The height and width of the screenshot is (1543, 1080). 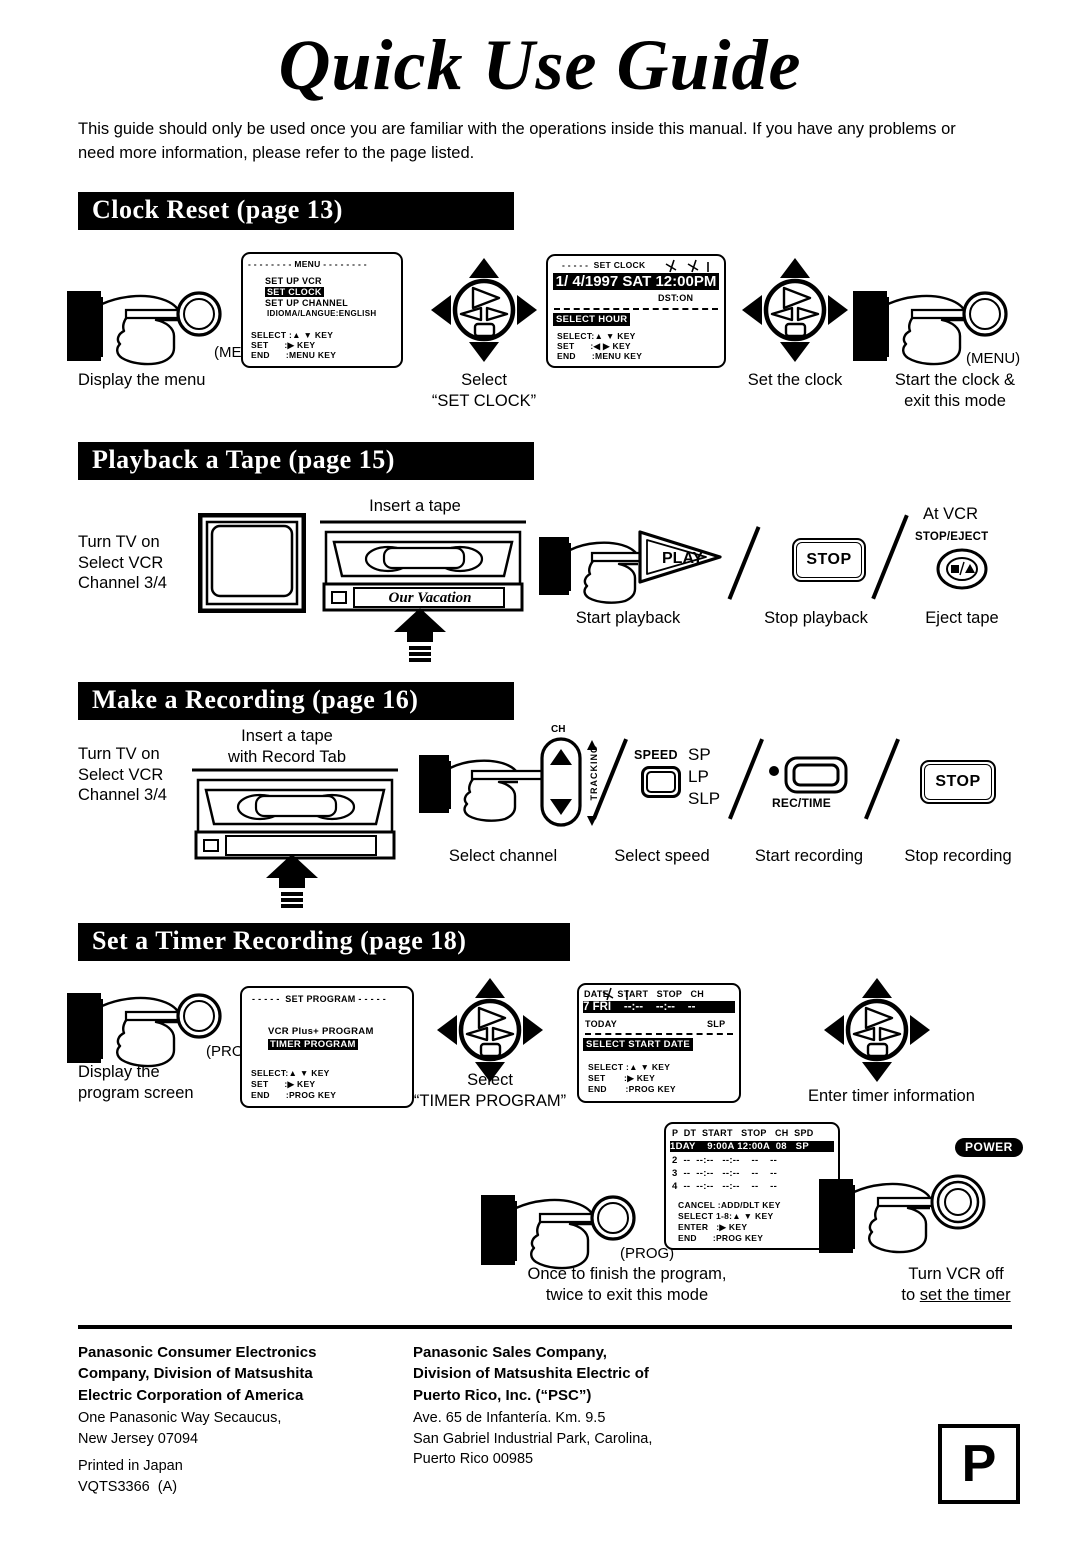 What do you see at coordinates (683, 558) in the screenshot?
I see `play-button-text: PLAY` at bounding box center [683, 558].